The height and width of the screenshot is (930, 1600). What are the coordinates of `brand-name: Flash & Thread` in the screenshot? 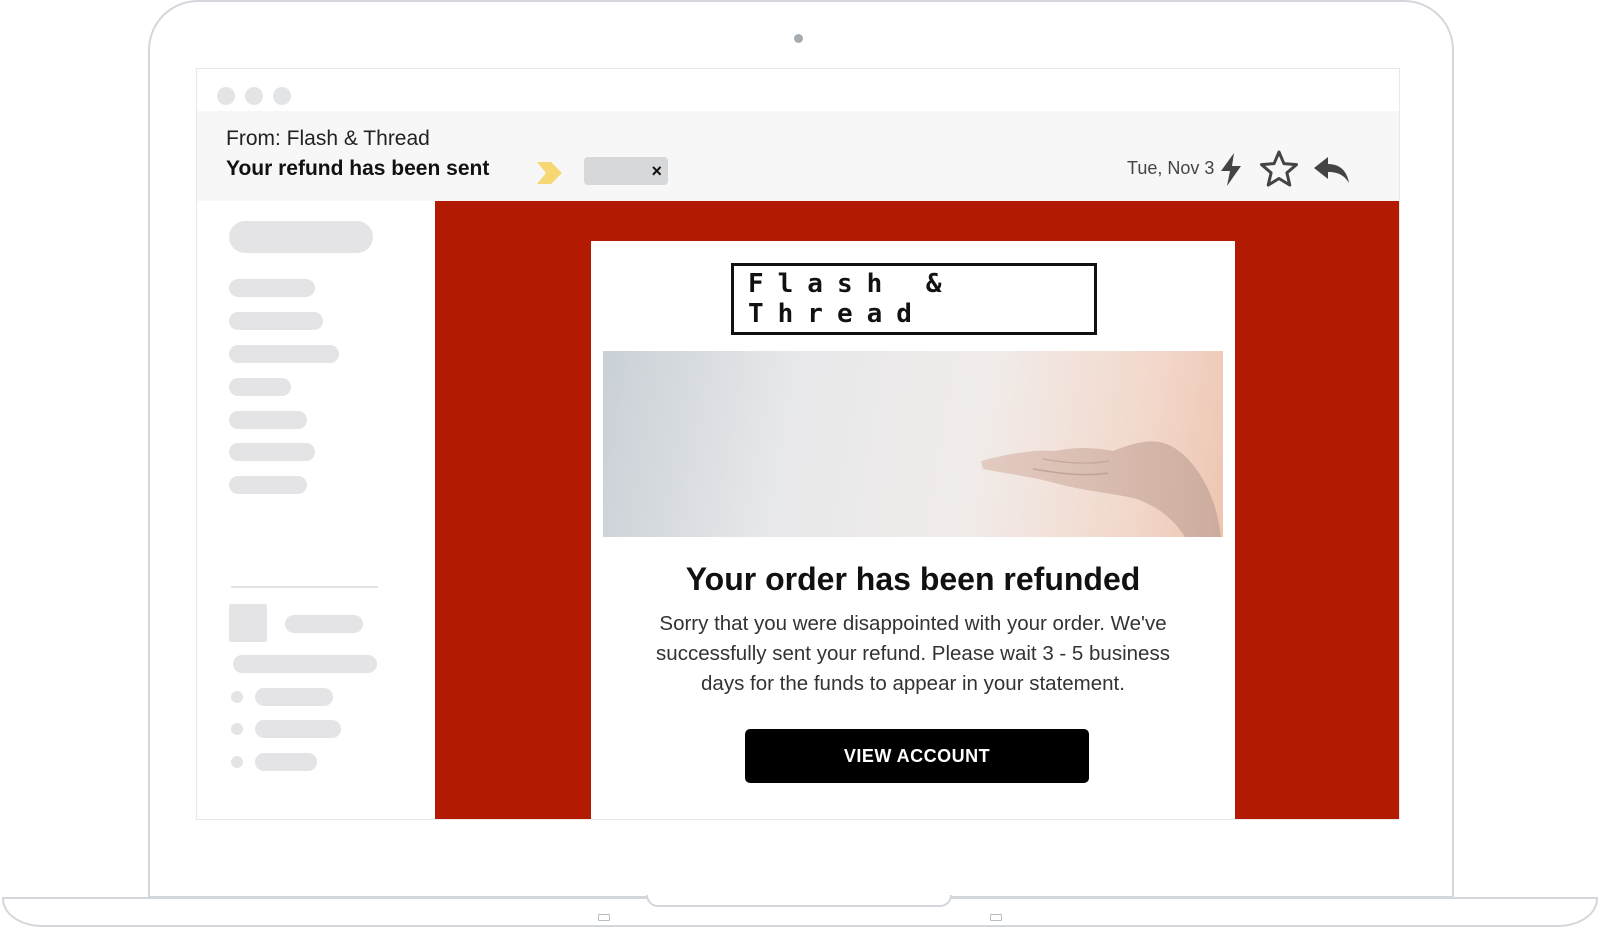 It's located at (852, 299).